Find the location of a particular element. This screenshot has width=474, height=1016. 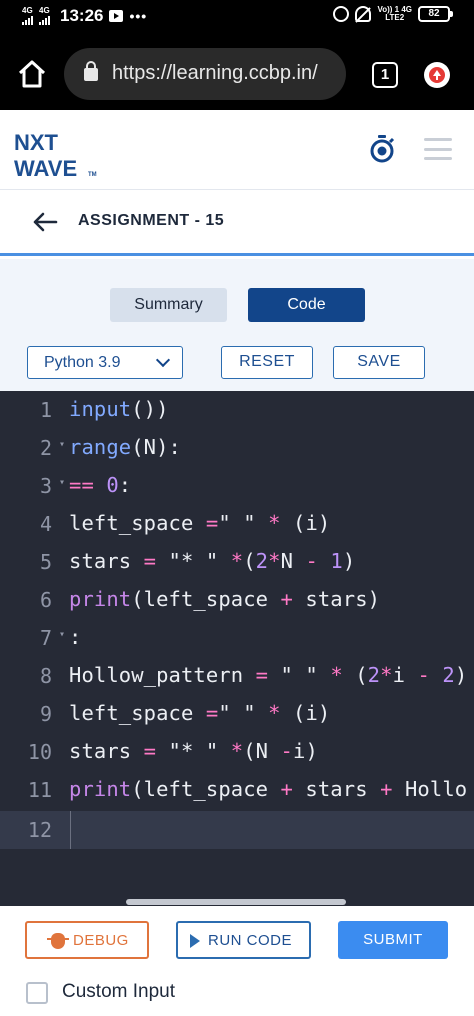

token: (N is located at coordinates (262, 751).